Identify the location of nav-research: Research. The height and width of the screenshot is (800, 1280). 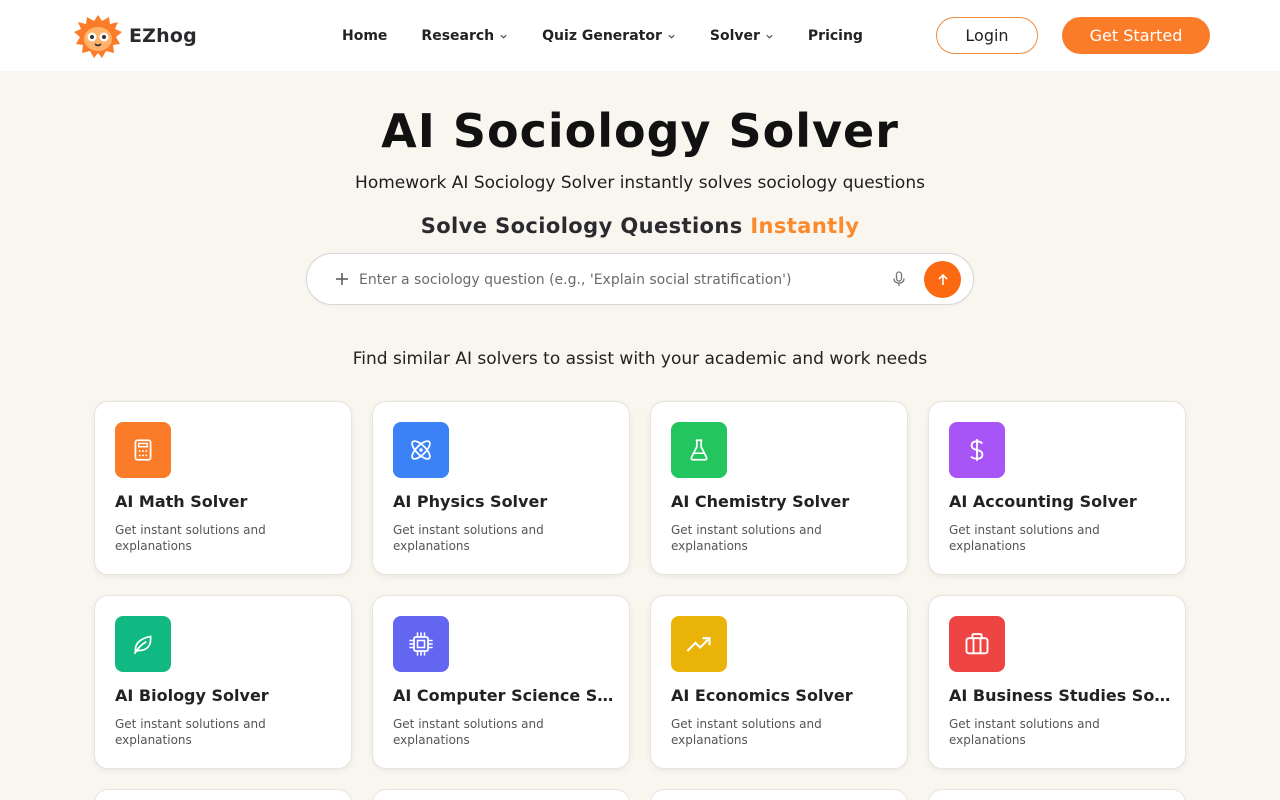
(464, 36).